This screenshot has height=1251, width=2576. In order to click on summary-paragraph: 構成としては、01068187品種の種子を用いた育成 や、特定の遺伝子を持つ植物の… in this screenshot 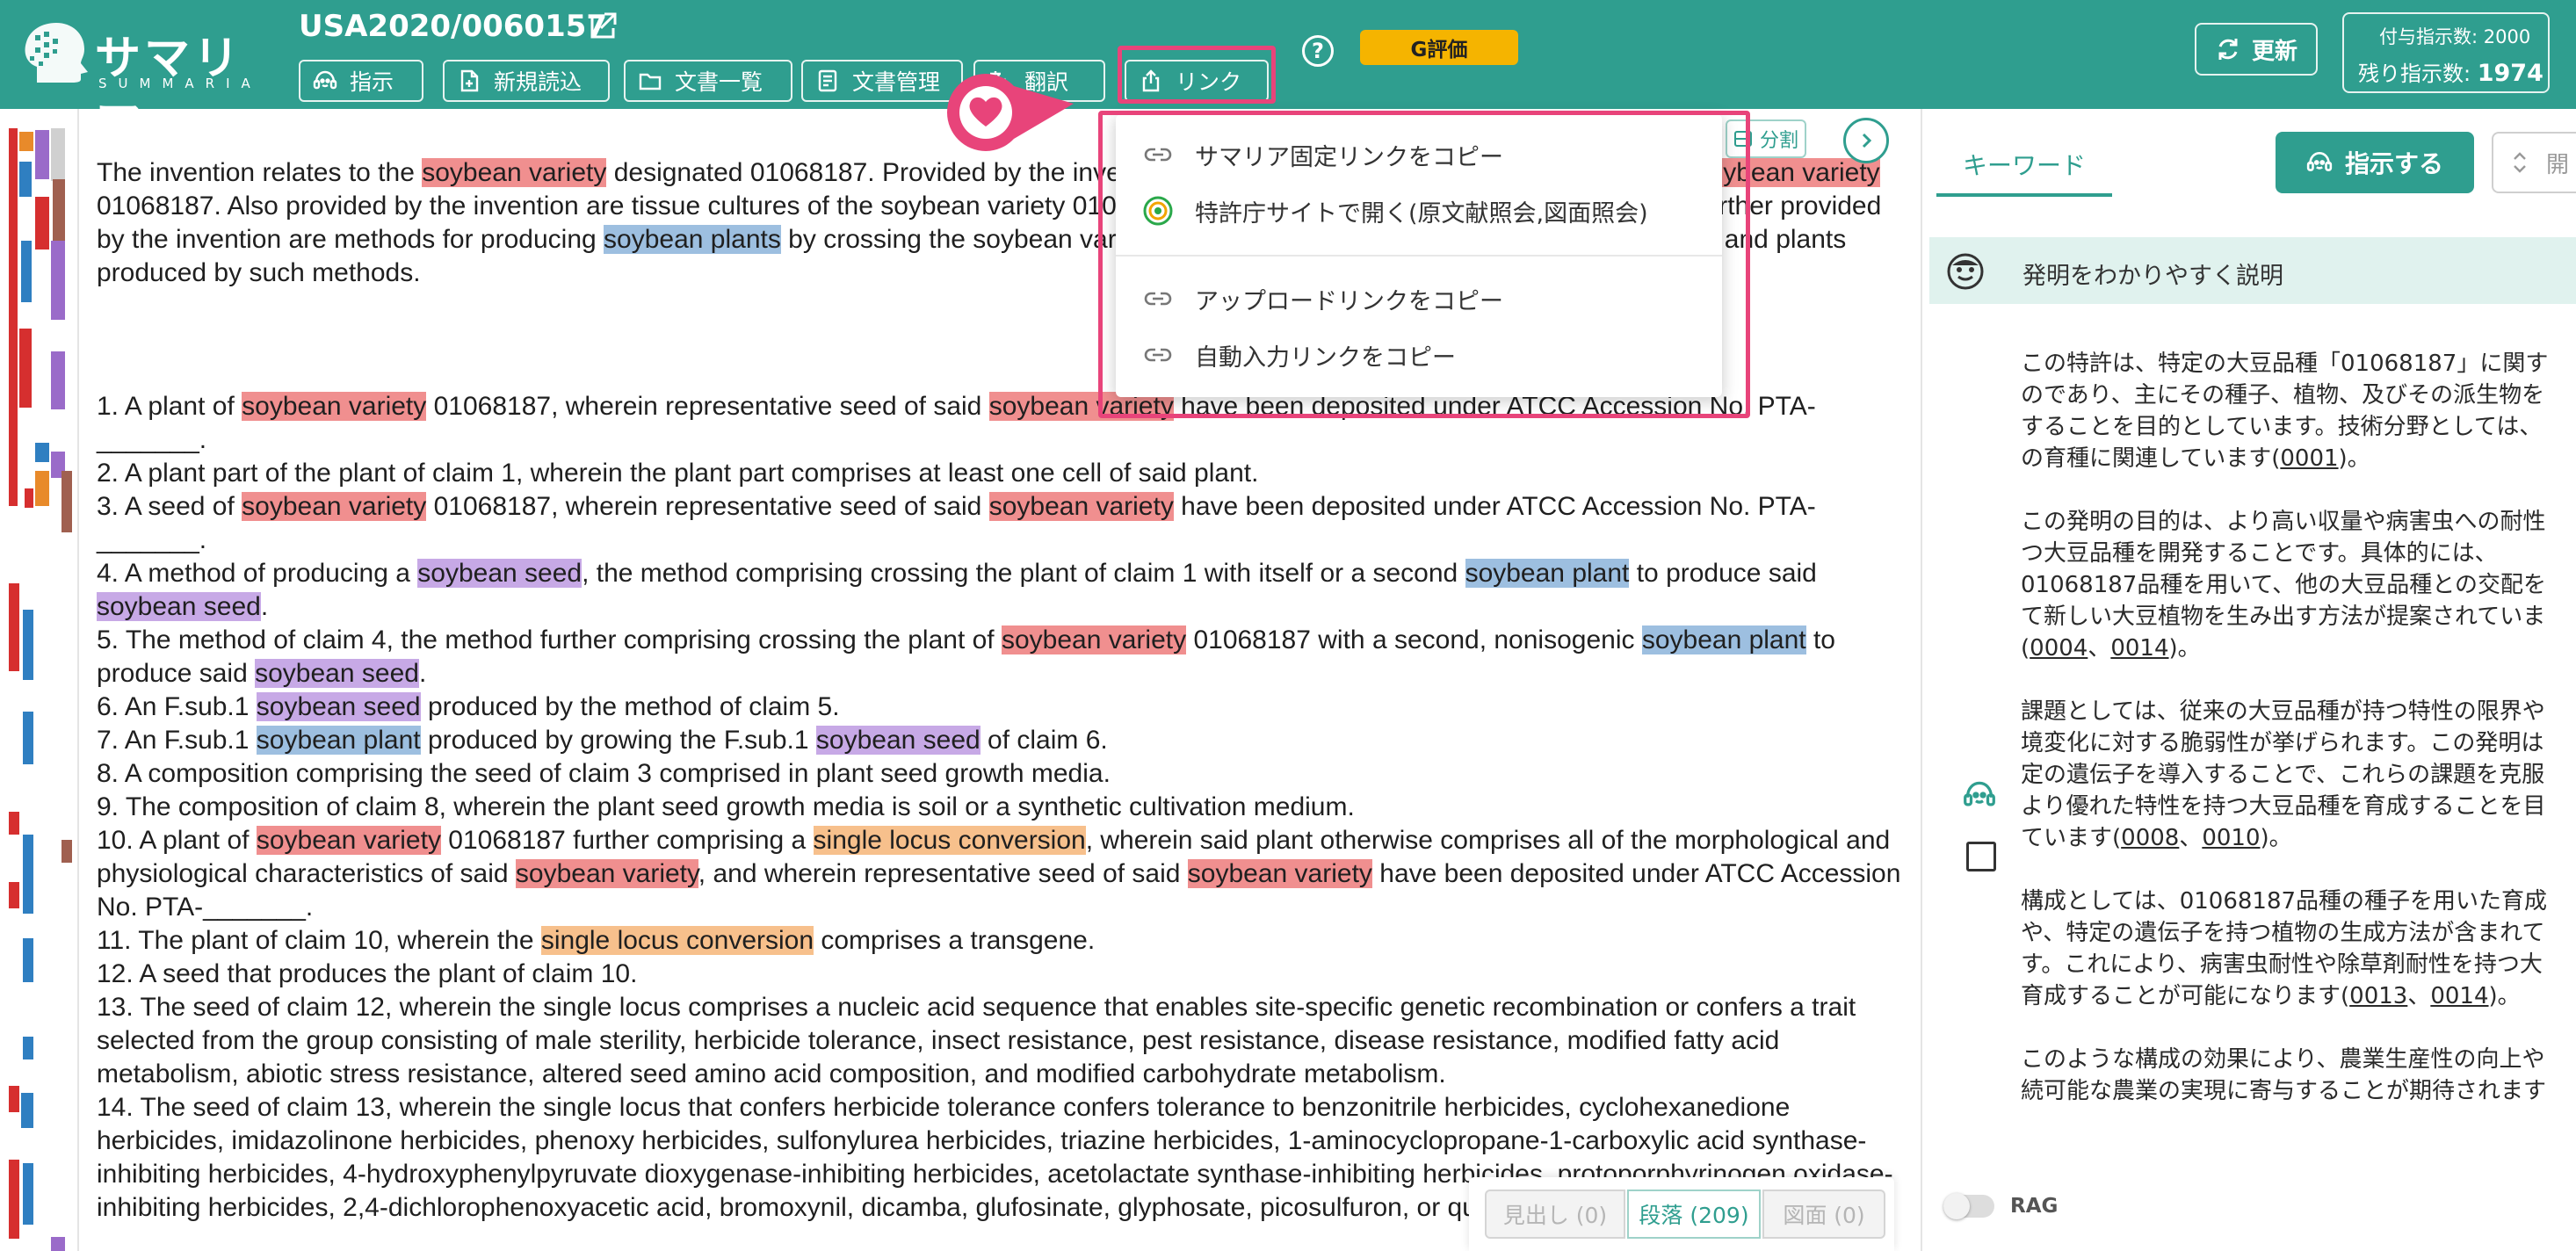, I will do `click(2298, 949)`.